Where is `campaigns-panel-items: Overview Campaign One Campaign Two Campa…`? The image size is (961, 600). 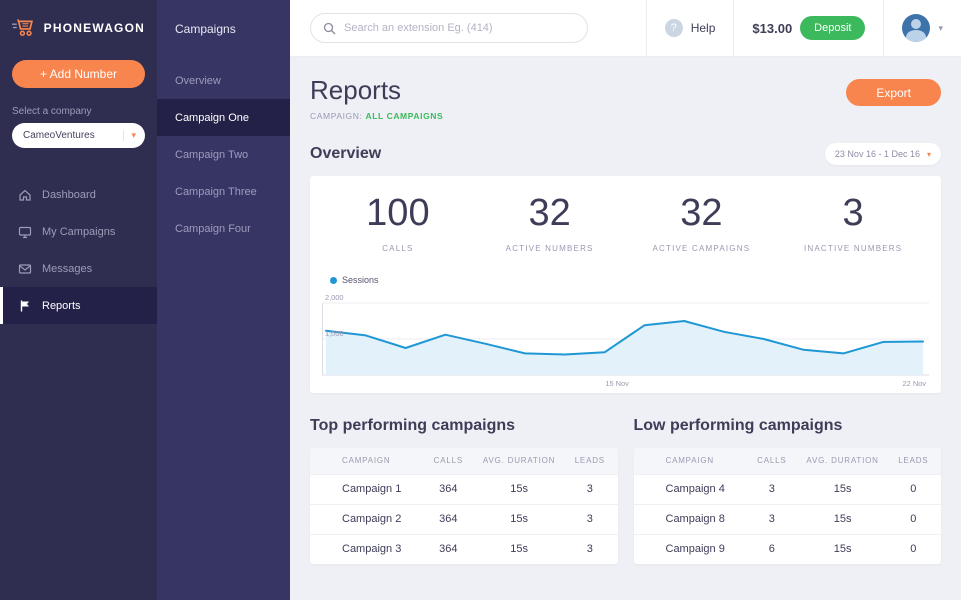
campaigns-panel-items: Overview Campaign One Campaign Two Campa… is located at coordinates (223, 154).